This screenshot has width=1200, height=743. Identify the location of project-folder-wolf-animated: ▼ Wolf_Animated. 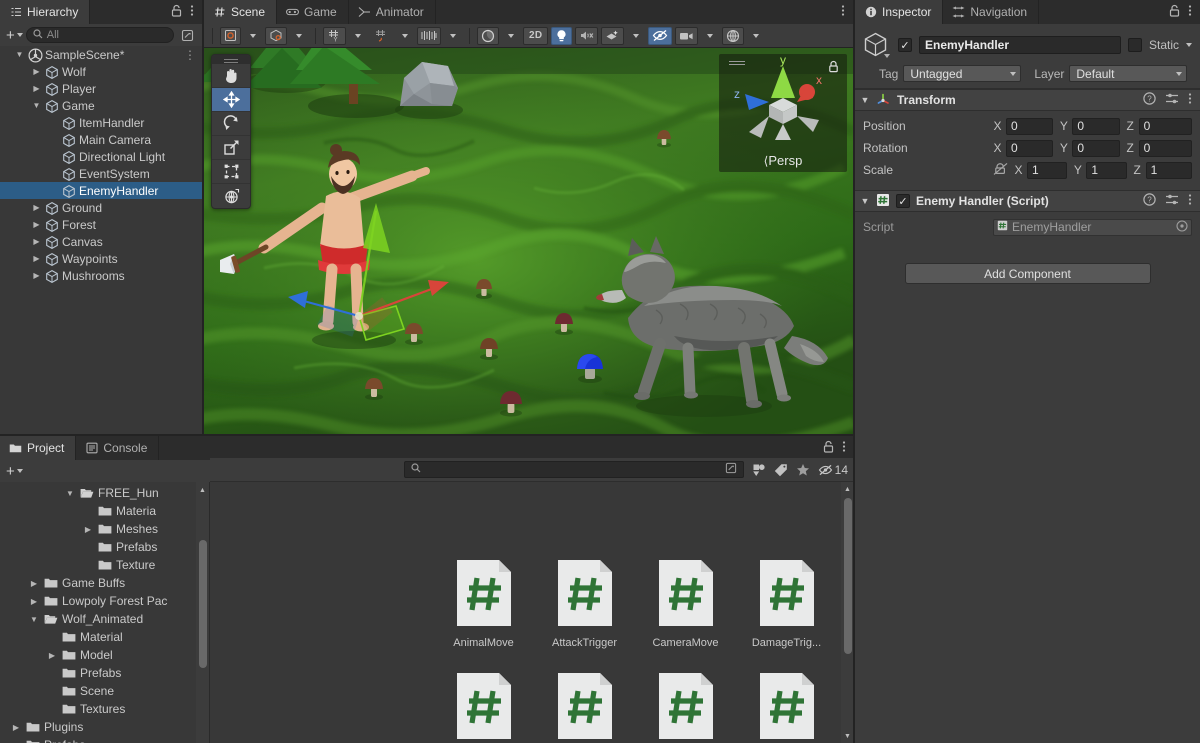
(104, 619).